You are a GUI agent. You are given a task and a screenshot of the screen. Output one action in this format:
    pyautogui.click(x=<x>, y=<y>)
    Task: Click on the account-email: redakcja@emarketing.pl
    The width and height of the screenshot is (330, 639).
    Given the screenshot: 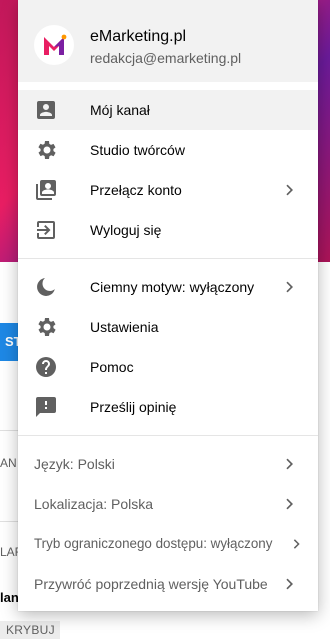 What is the action you would take?
    pyautogui.click(x=166, y=58)
    